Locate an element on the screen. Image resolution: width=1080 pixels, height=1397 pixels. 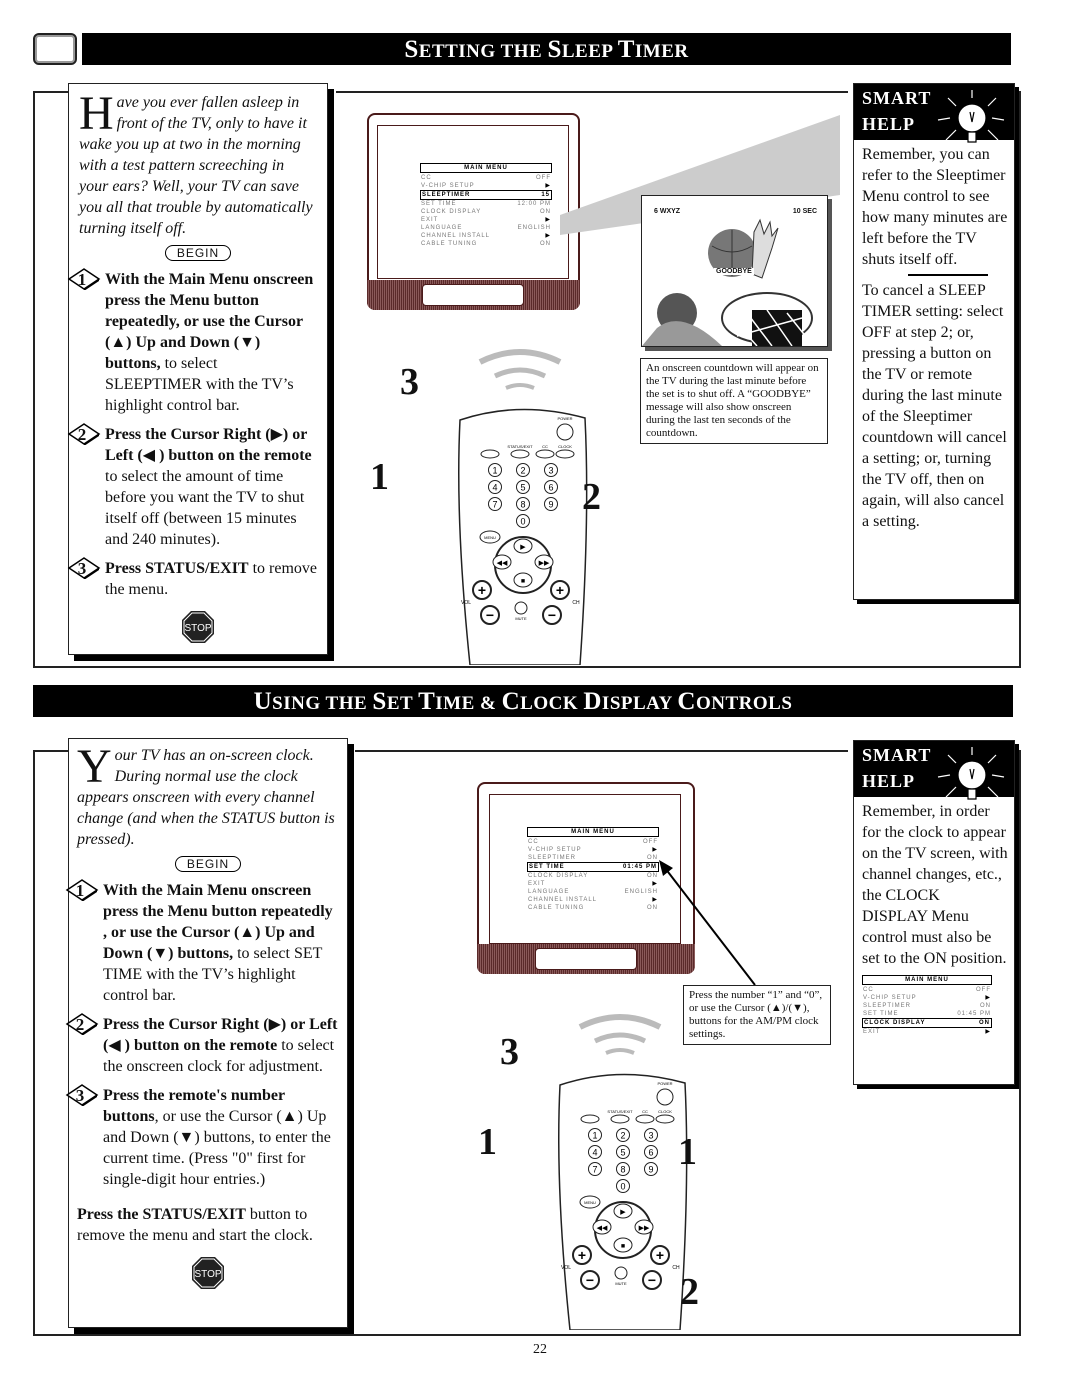
basketball-player-image is located at coordinates (727, 282).